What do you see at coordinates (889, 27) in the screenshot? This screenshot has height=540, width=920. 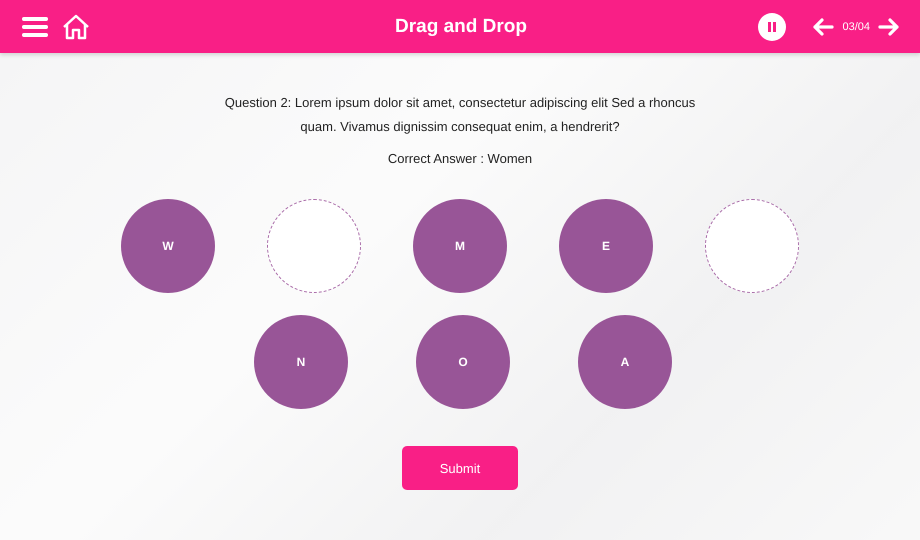 I see `arrow-right-icon` at bounding box center [889, 27].